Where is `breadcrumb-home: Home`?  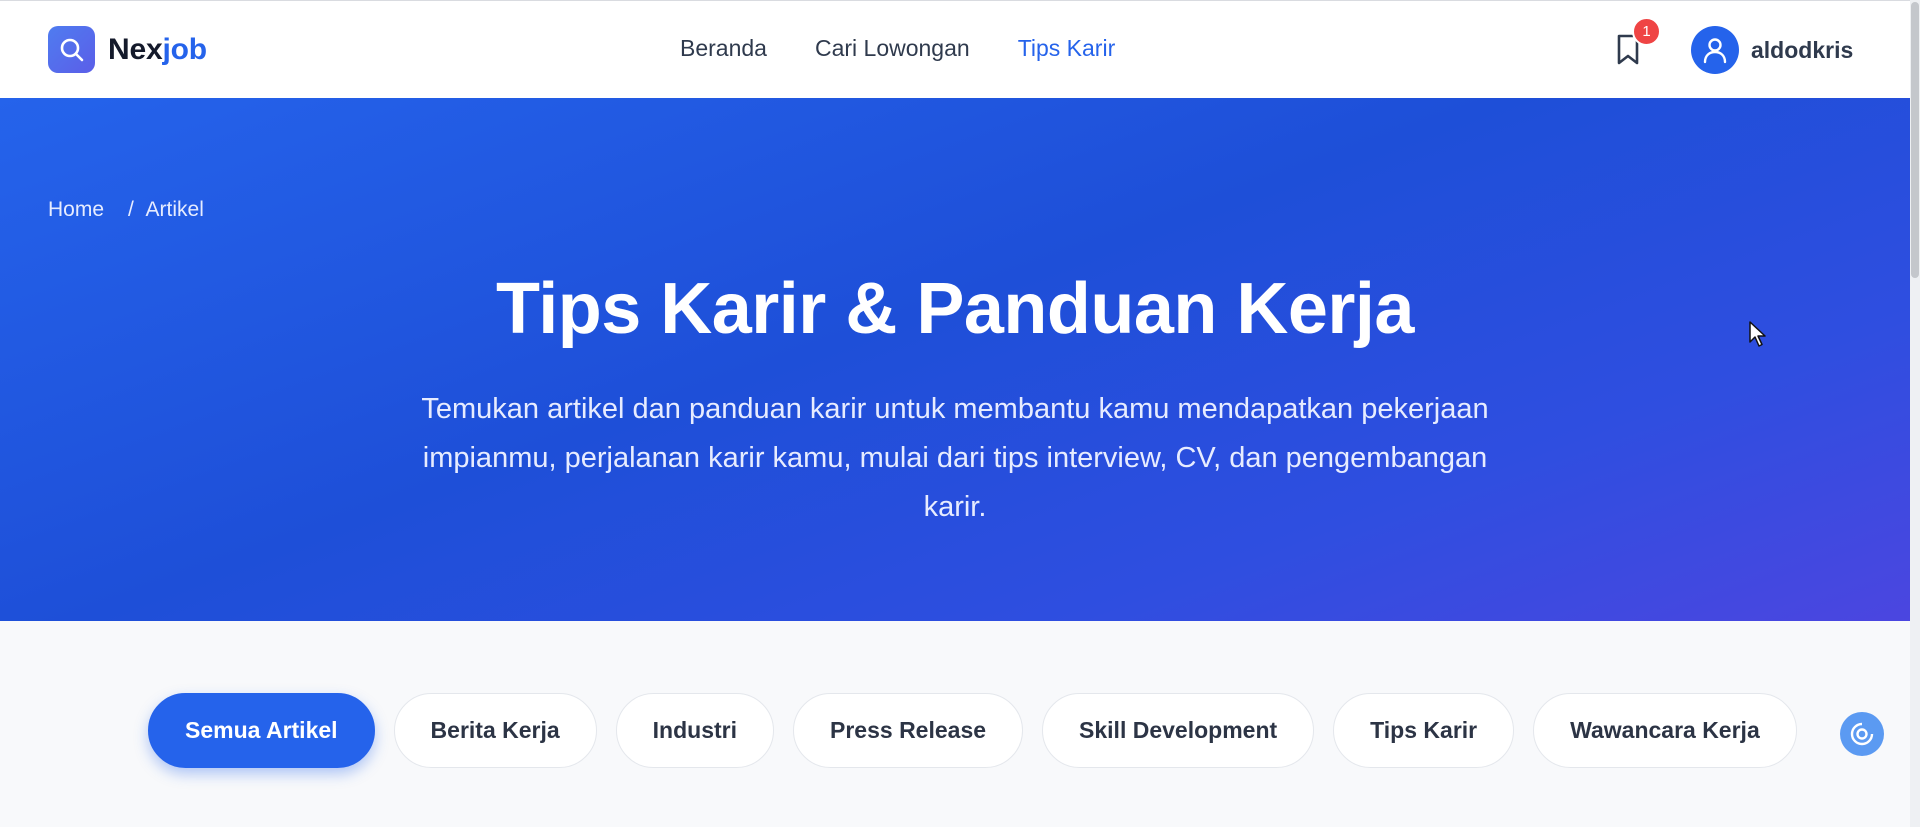 breadcrumb-home: Home is located at coordinates (76, 210).